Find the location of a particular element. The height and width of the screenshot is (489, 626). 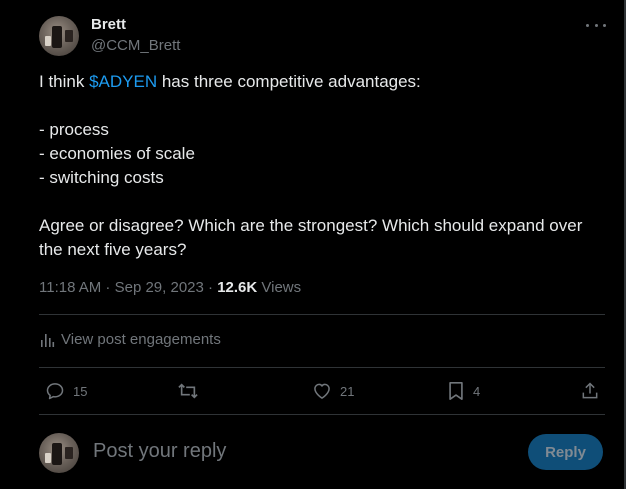

repost-icon is located at coordinates (188, 391).